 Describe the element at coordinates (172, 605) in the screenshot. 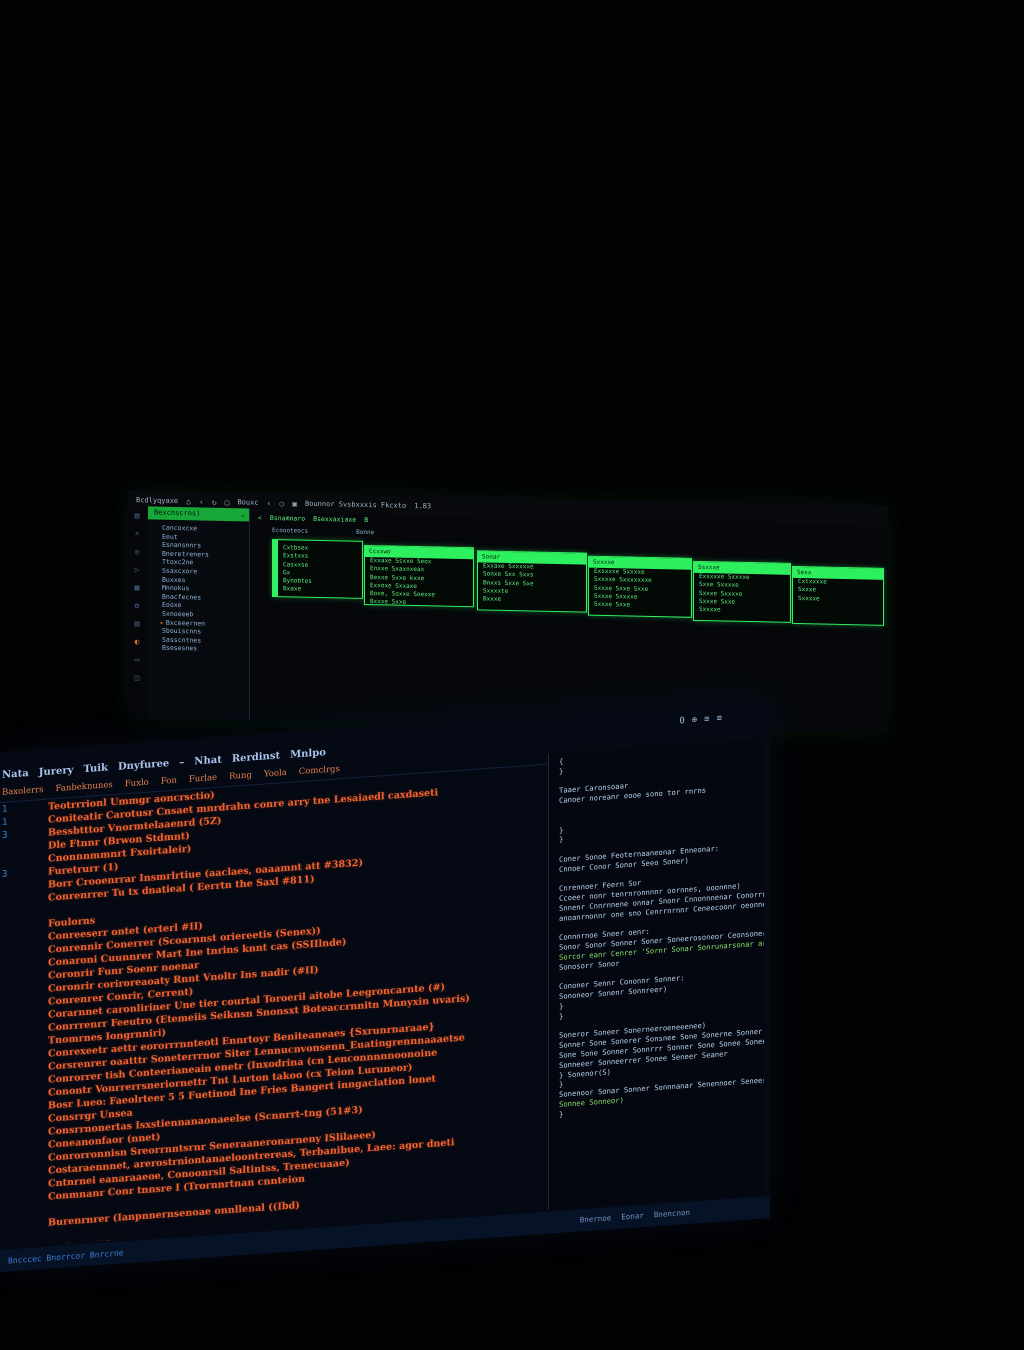

I see `sidebar-item-label: Eooxe` at that location.